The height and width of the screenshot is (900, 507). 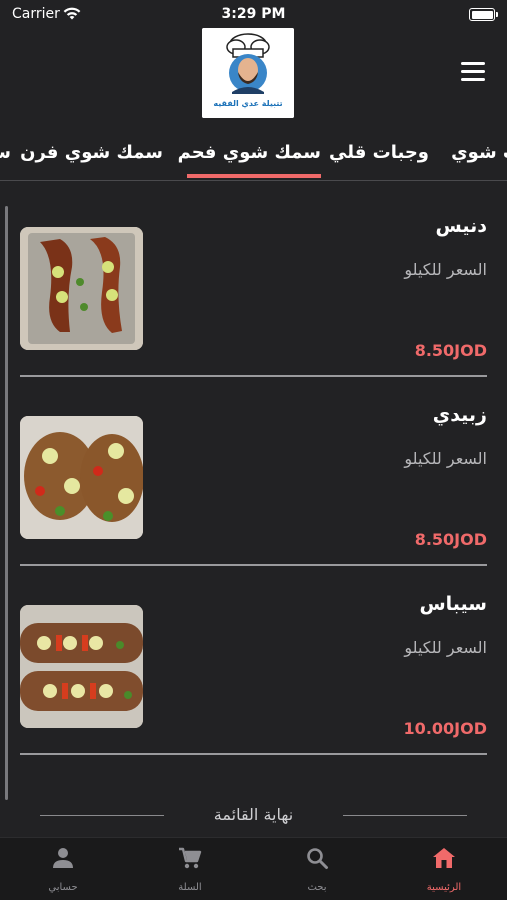 I want to click on chef-logo-image: تتبيلة عدي الفقيه, so click(x=248, y=73).